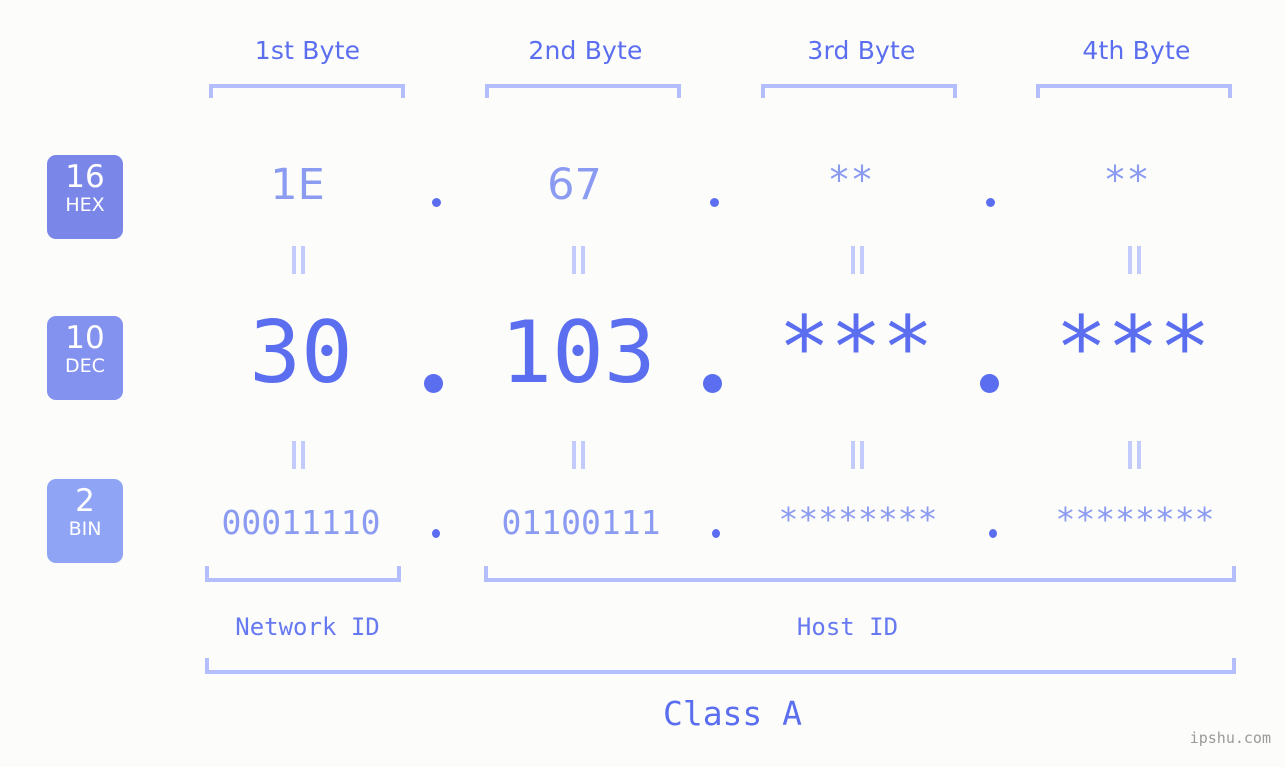  Describe the element at coordinates (1230, 738) in the screenshot. I see `site-watermark: ipshu.com` at that location.